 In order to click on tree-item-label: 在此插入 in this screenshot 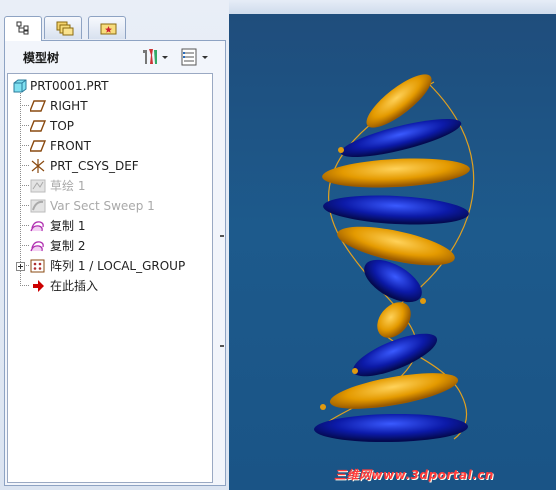, I will do `click(74, 286)`.